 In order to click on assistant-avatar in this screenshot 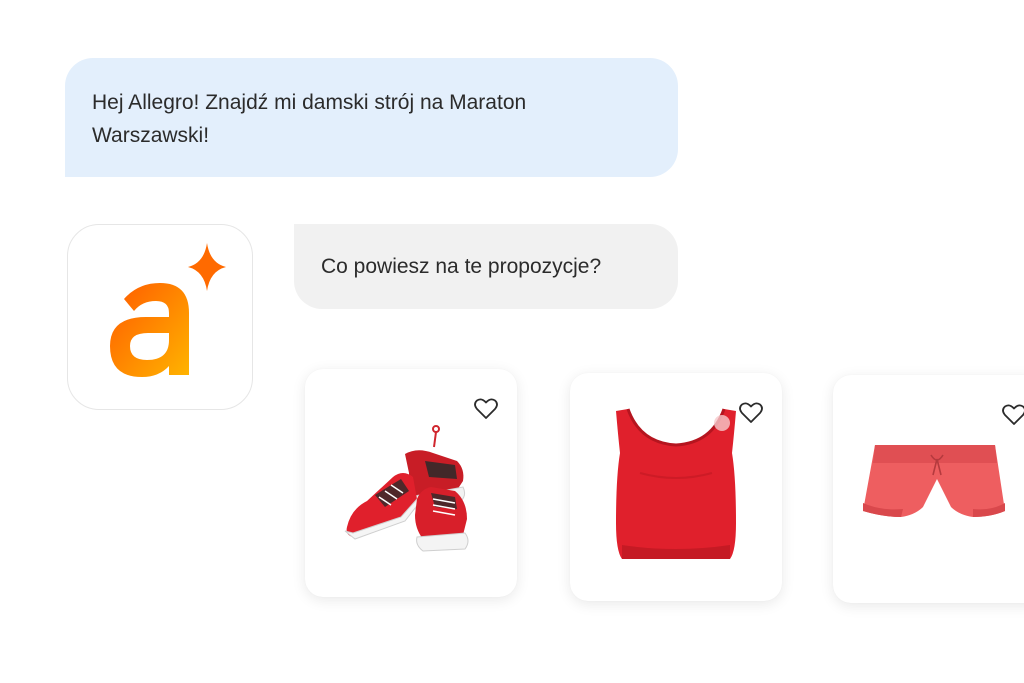, I will do `click(160, 317)`.